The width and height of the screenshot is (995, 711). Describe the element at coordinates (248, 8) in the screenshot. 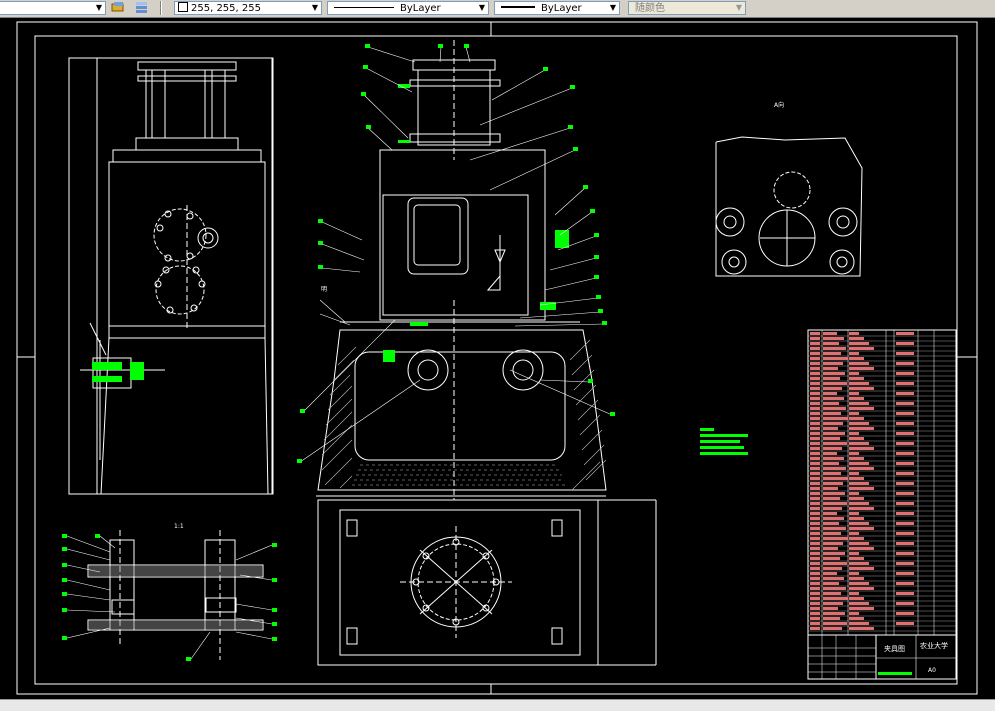

I see `color-dropdown: 255, 255, 255 ▼` at that location.